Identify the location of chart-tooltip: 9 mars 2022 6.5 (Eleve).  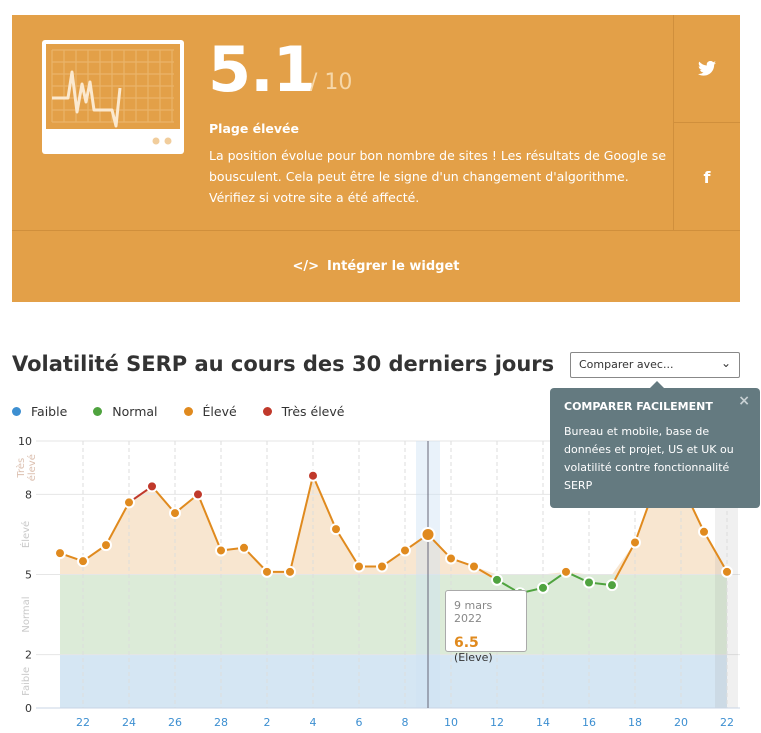
(486, 627).